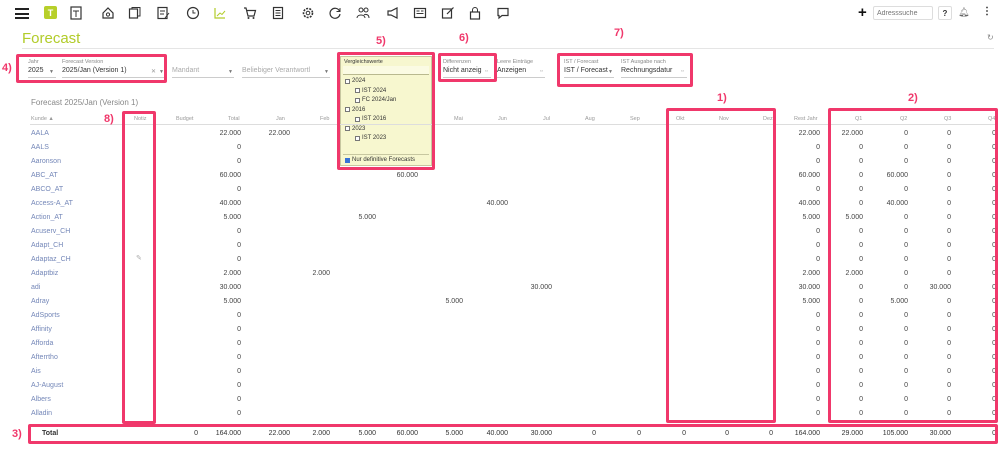 The image size is (1000, 451). I want to click on customer-link: ABC_AT, so click(44, 175).